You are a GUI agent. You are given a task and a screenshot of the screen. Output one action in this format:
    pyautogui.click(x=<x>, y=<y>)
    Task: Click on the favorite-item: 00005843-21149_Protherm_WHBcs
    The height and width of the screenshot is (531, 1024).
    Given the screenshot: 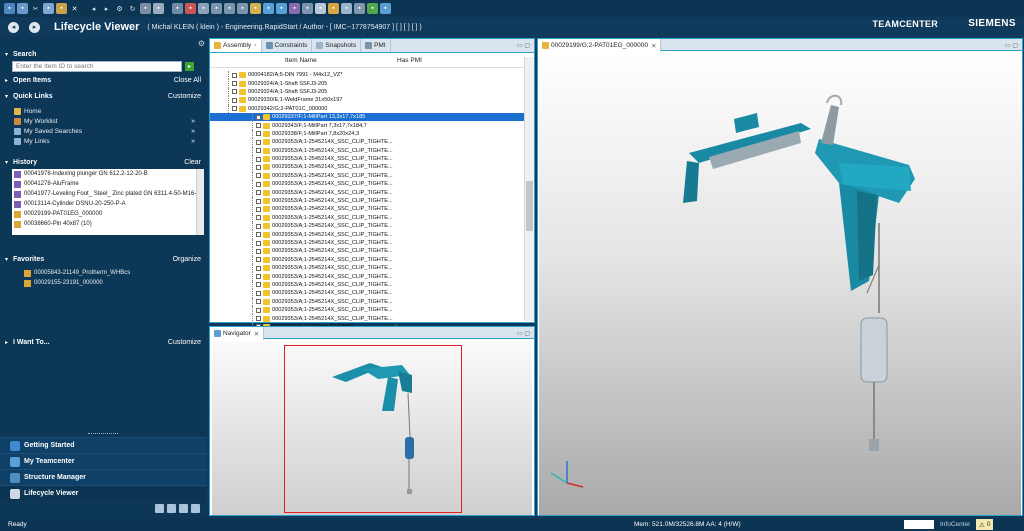 What is the action you would take?
    pyautogui.click(x=77, y=273)
    